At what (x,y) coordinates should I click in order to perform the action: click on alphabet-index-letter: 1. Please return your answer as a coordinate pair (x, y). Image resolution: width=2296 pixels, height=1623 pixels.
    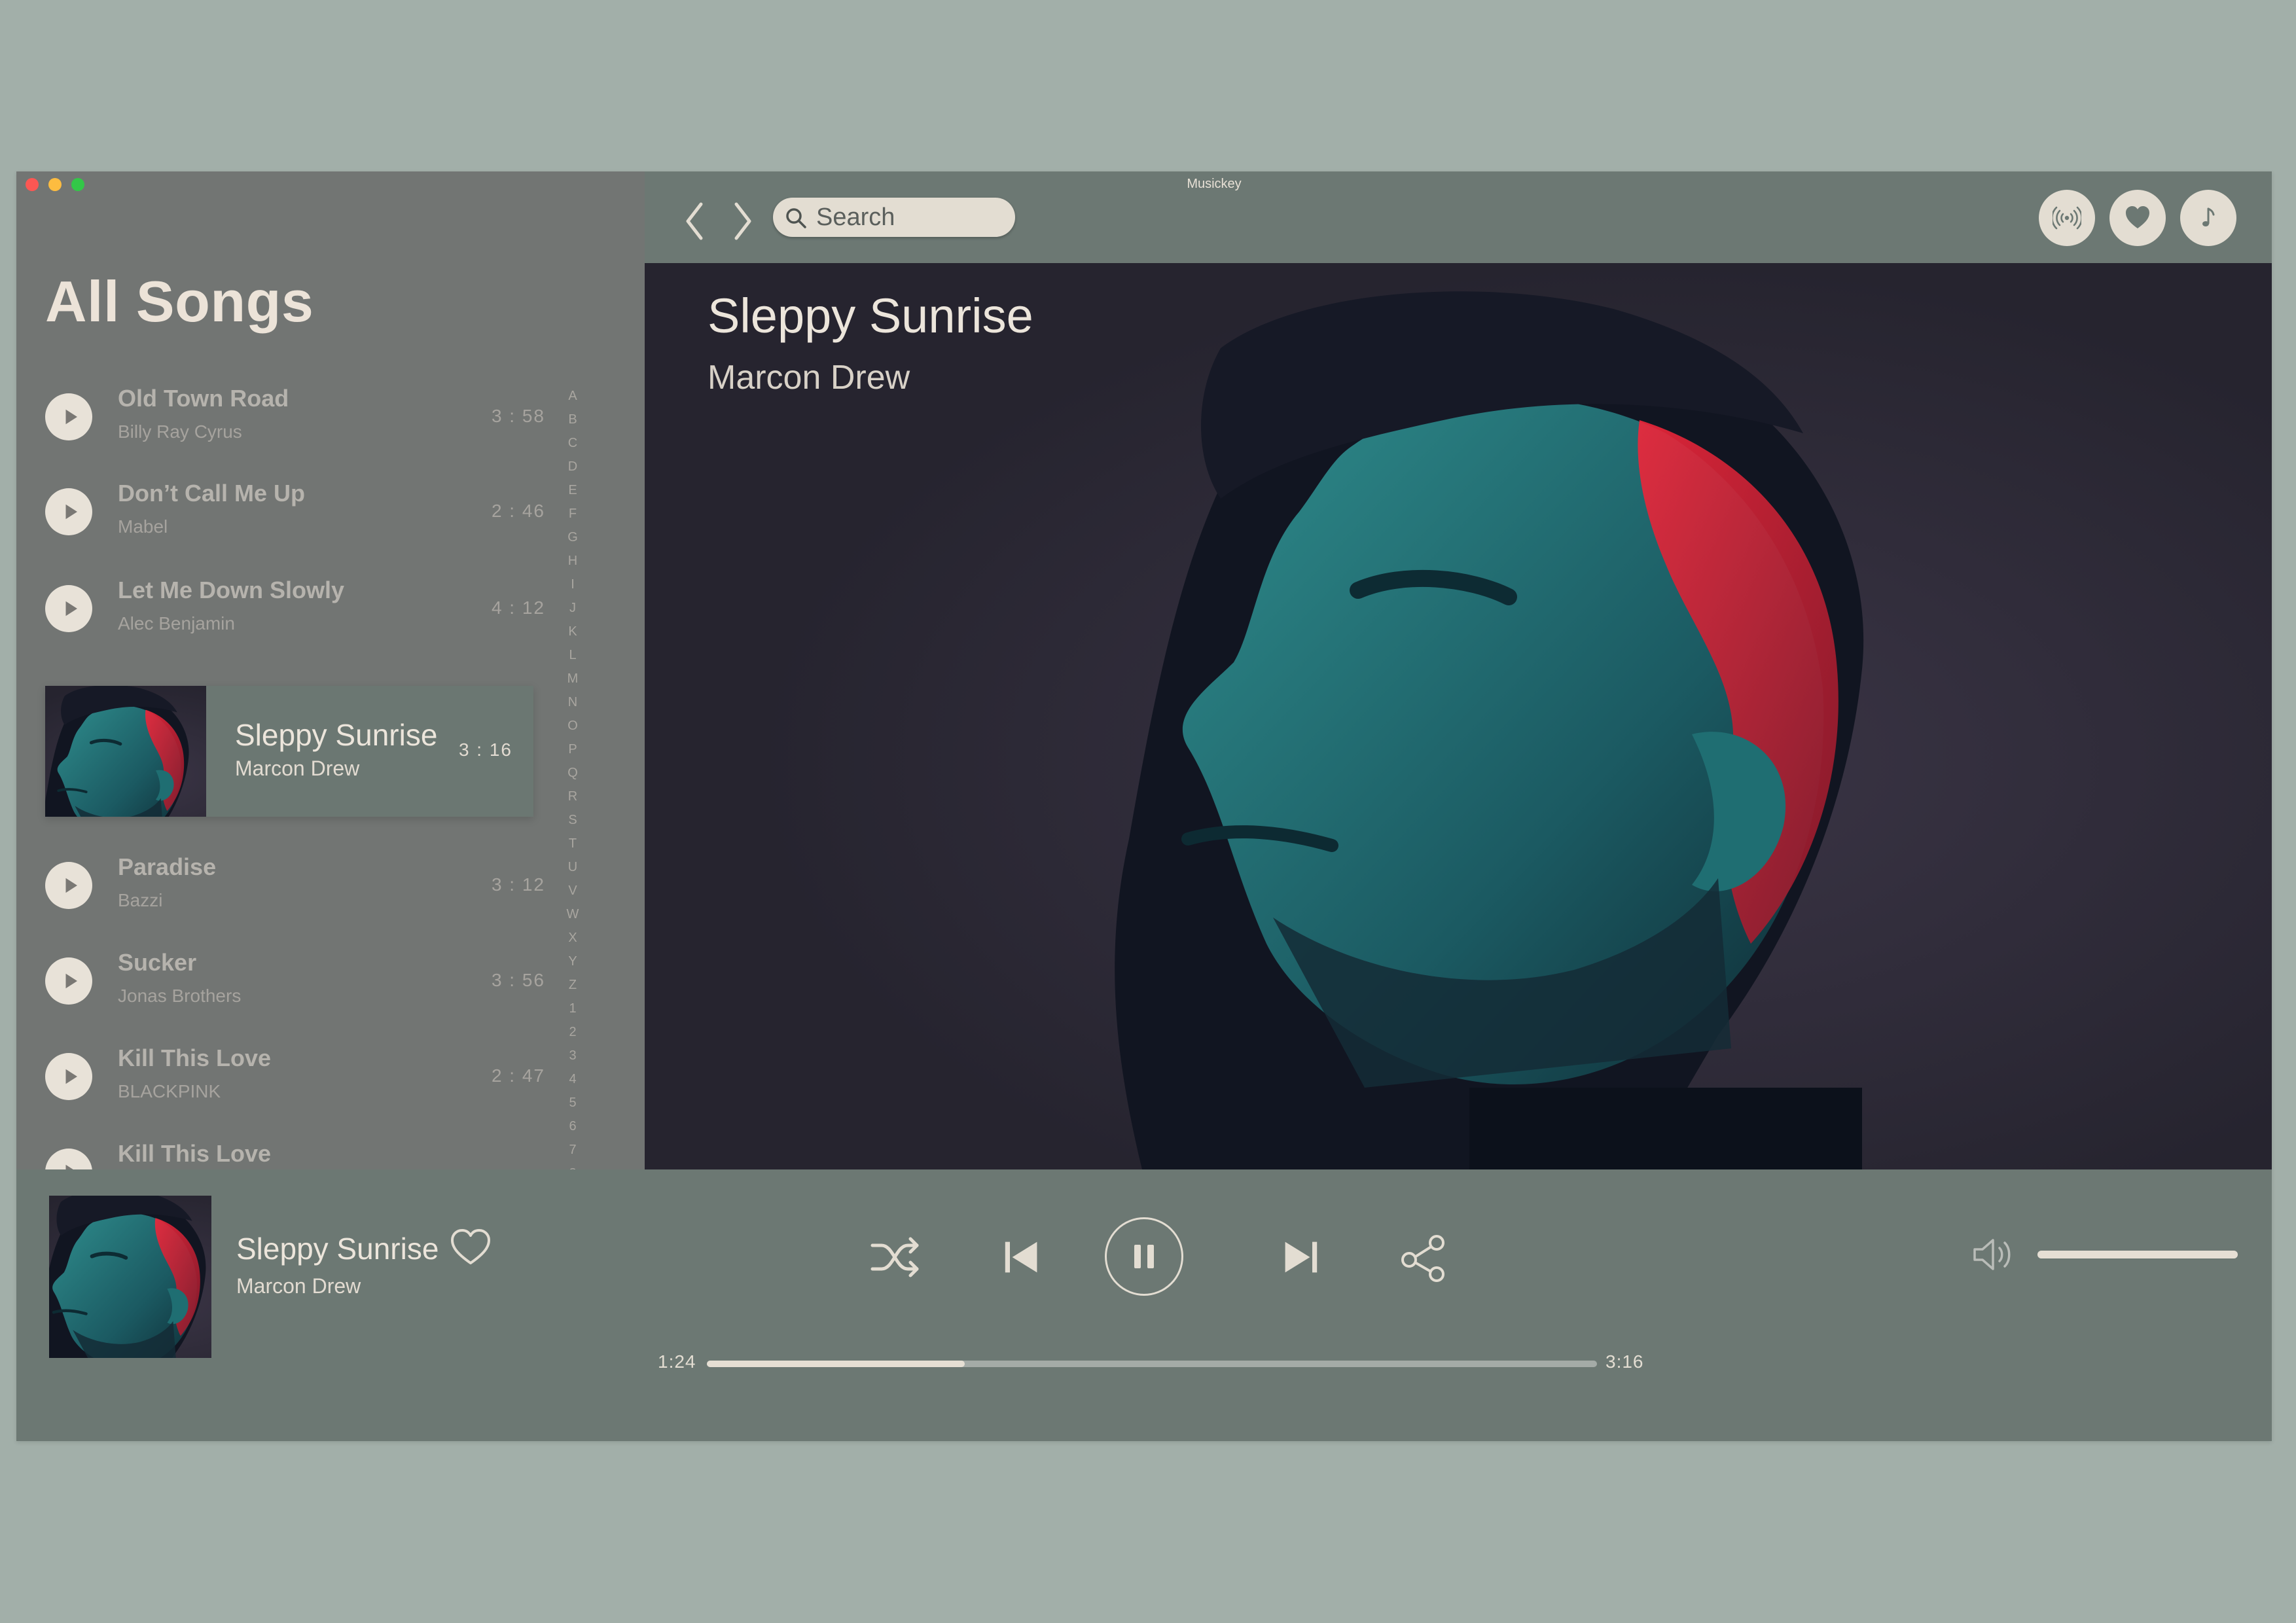
    Looking at the image, I should click on (572, 1008).